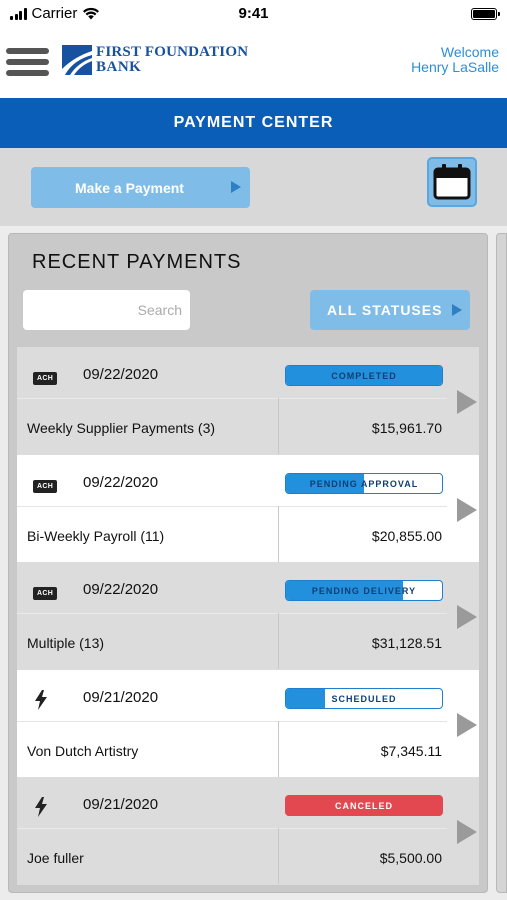 The width and height of the screenshot is (507, 900). I want to click on make-payment-button: Make a Payment, so click(140, 187).